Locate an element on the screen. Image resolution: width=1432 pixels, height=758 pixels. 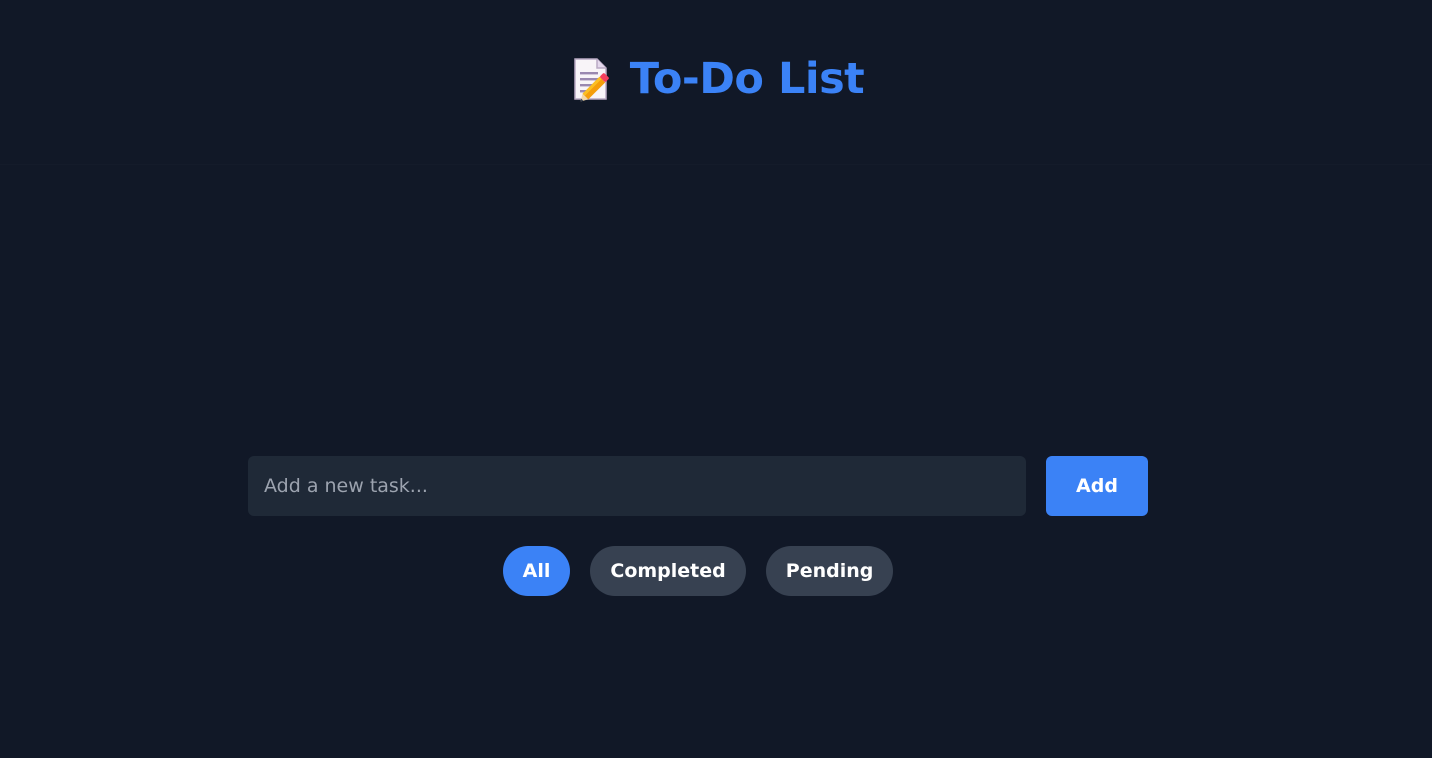
memo-icon is located at coordinates (591, 79).